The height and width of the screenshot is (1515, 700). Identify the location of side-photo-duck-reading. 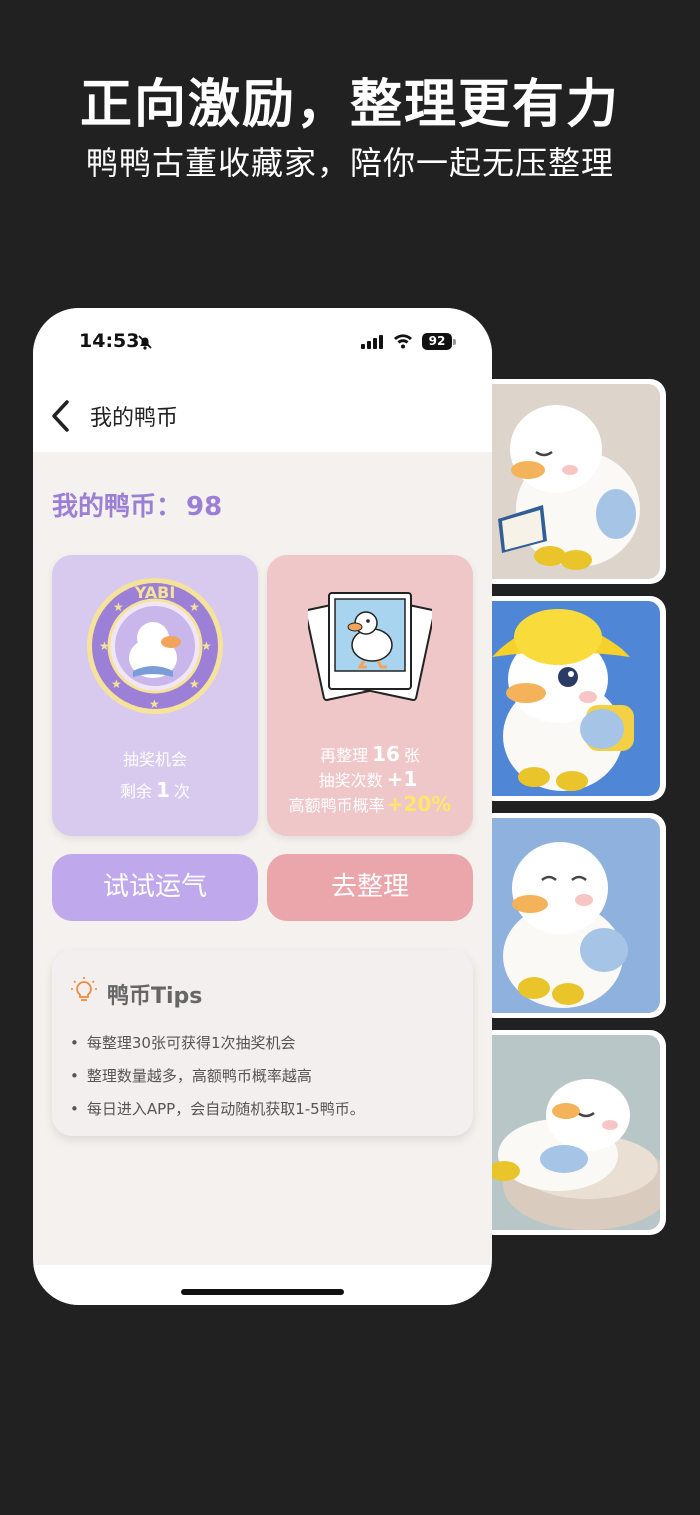
(572, 481).